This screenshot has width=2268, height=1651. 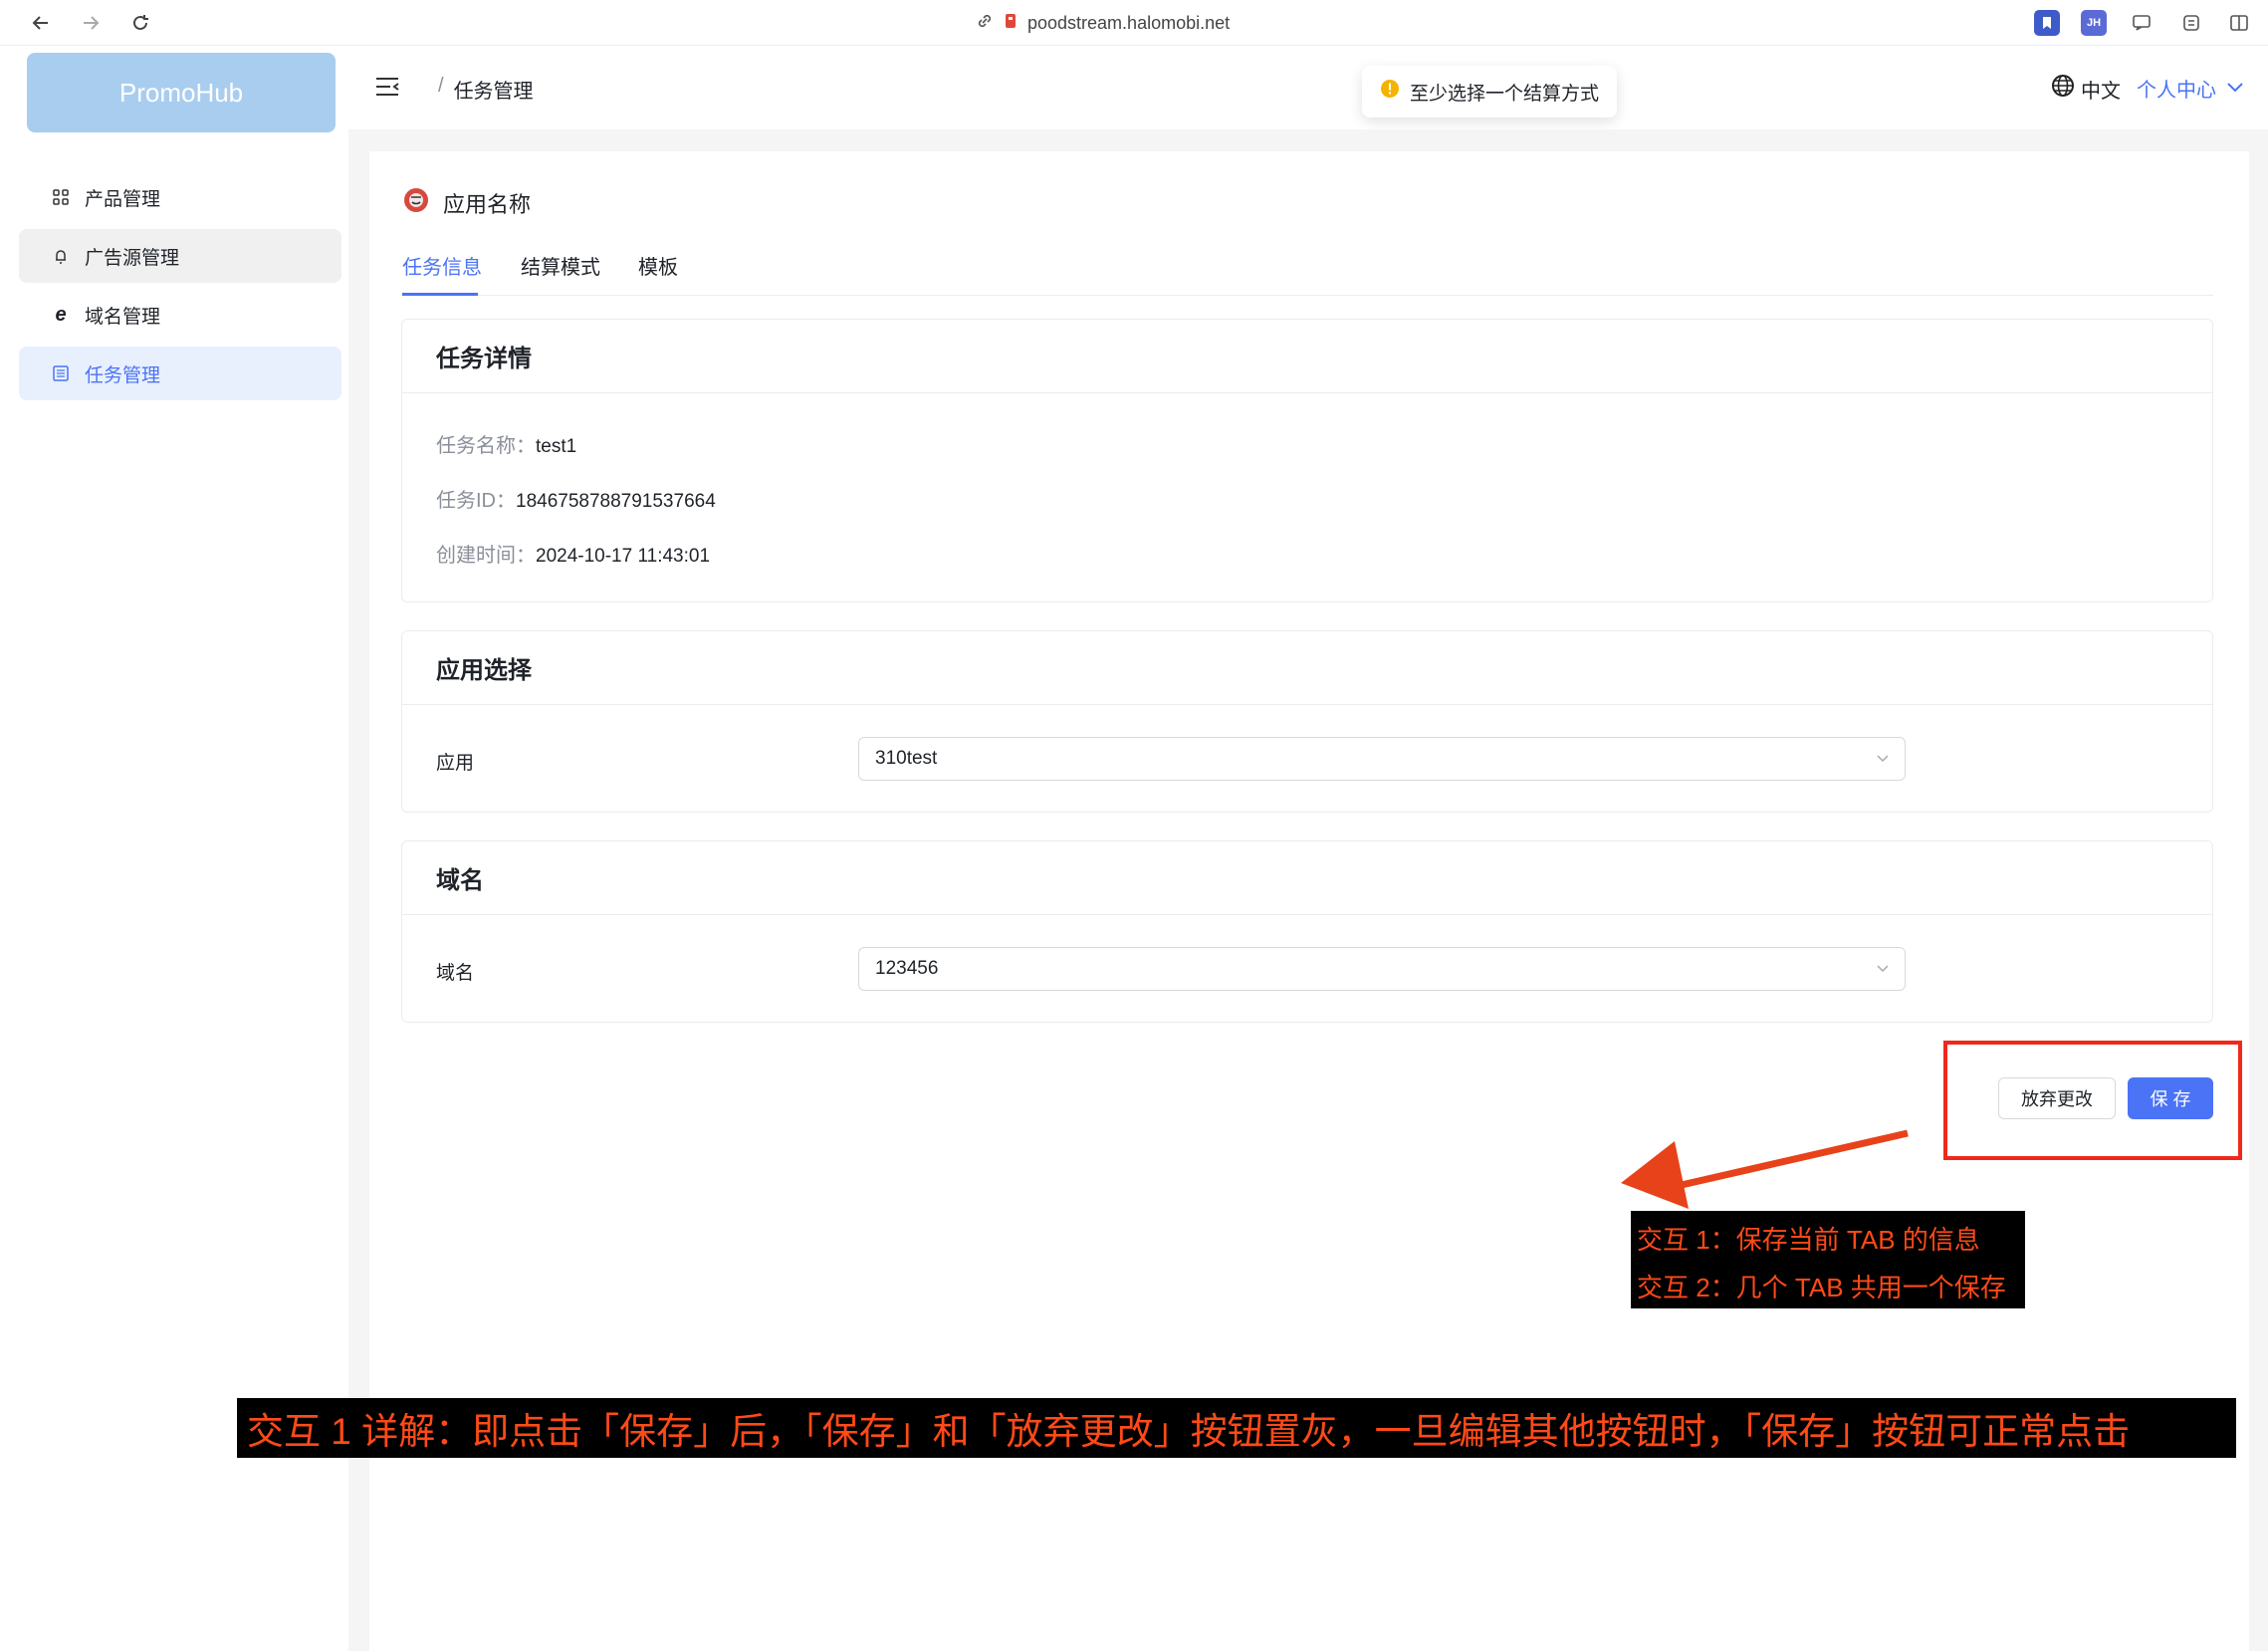 I want to click on annotation-note-2: 交互 2：几个 TAB 共用一个保存, so click(x=1822, y=1287).